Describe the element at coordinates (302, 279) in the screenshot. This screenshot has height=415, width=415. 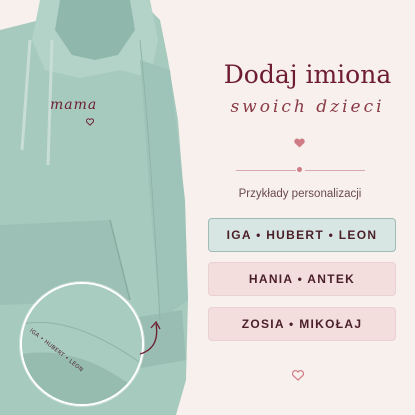
I see `name-example-card: HANIA • ANTEK` at that location.